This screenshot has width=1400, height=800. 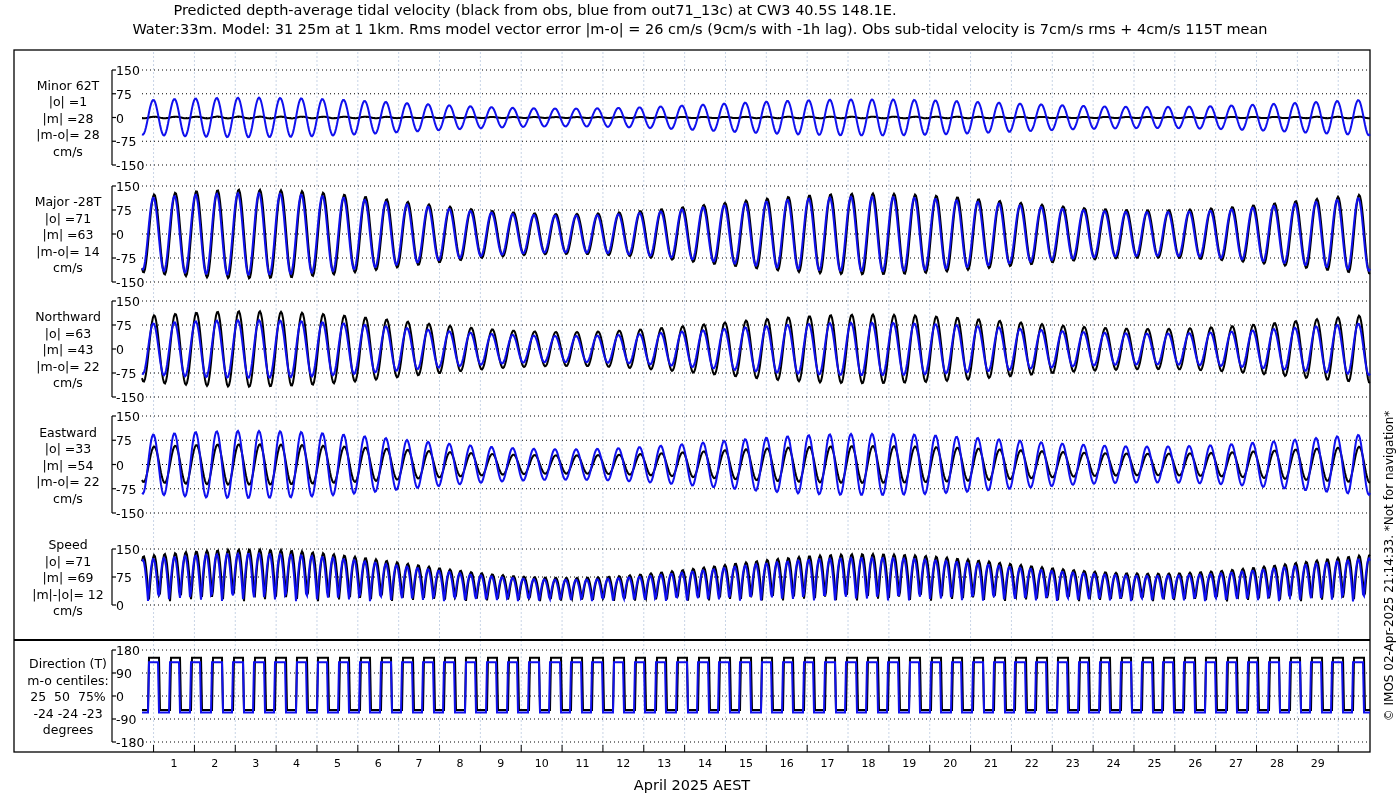 I want to click on y-tick-label: 90, so click(x=124, y=673).